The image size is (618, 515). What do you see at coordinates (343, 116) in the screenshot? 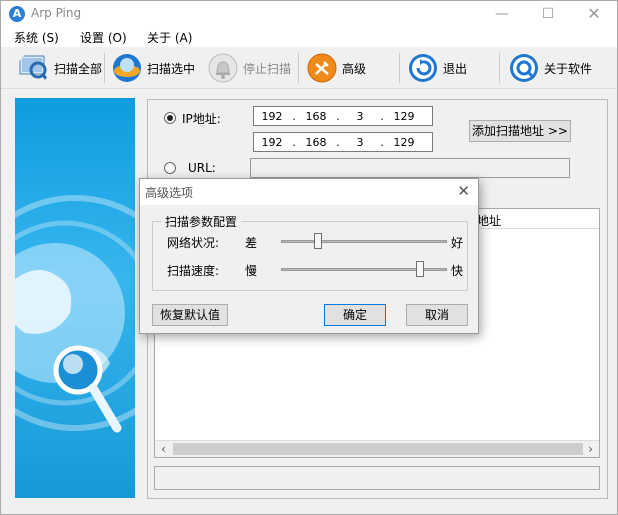
I see `ip-start-field: 192. 168. 3. 129` at bounding box center [343, 116].